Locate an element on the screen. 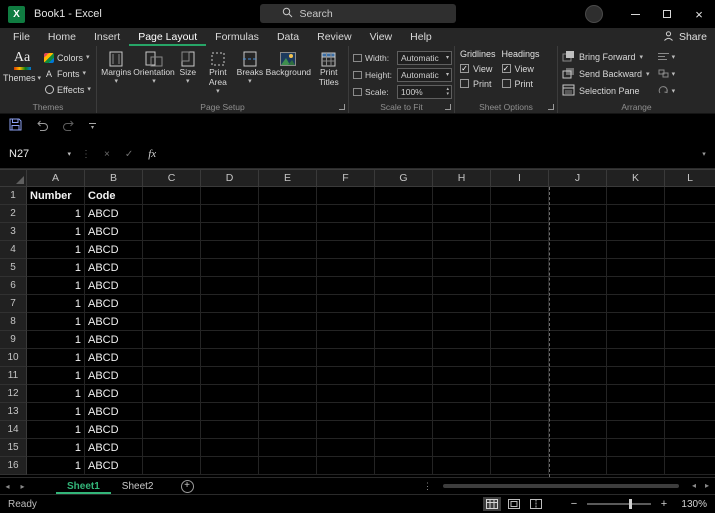 Image resolution: width=715 pixels, height=513 pixels. cell-A2: 1 is located at coordinates (56, 214).